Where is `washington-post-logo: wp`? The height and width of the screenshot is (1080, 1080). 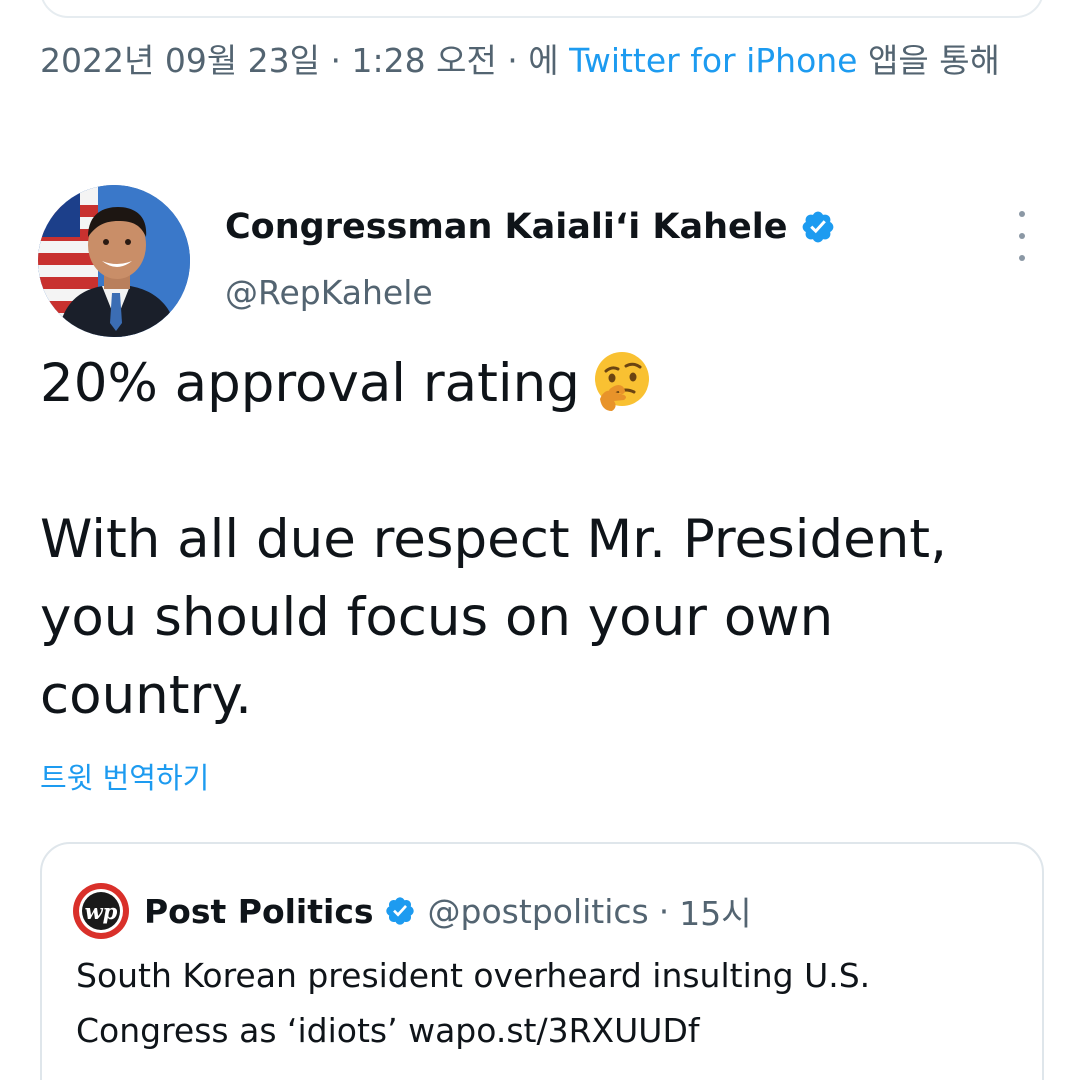
washington-post-logo: wp is located at coordinates (101, 911).